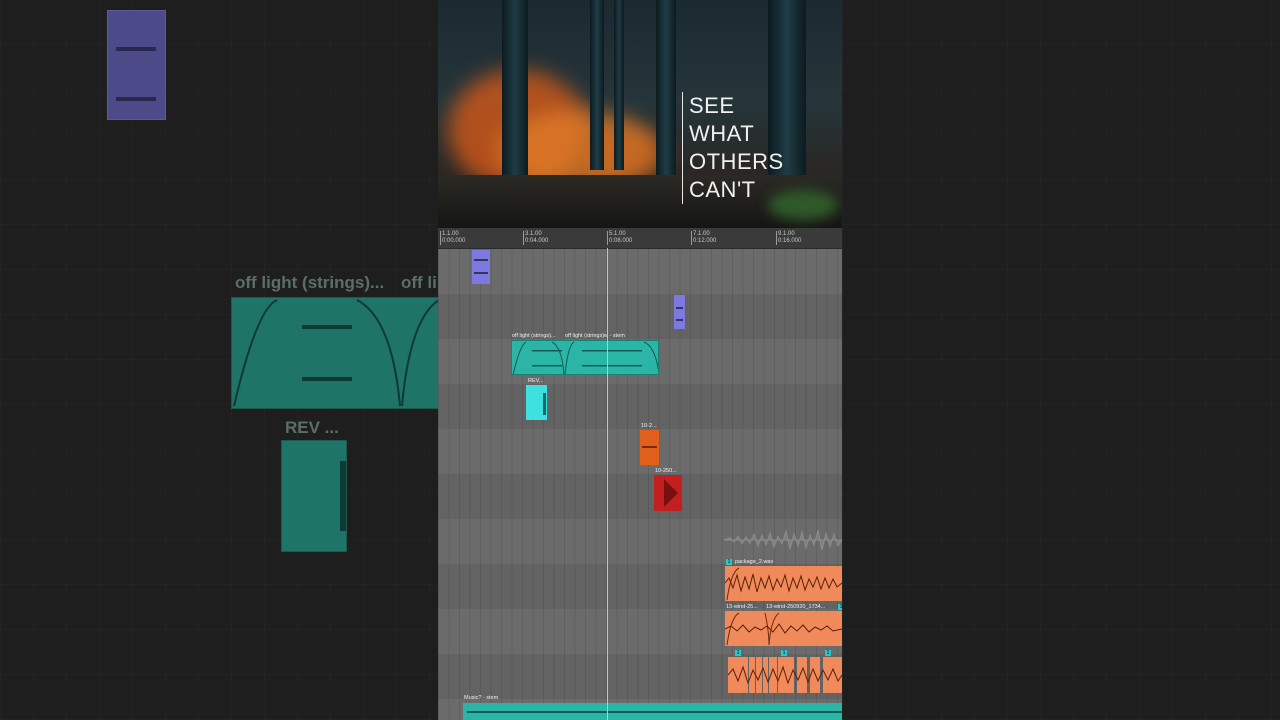 This screenshot has height=720, width=1280. What do you see at coordinates (652, 711) in the screenshot?
I see `music-stem-clip` at bounding box center [652, 711].